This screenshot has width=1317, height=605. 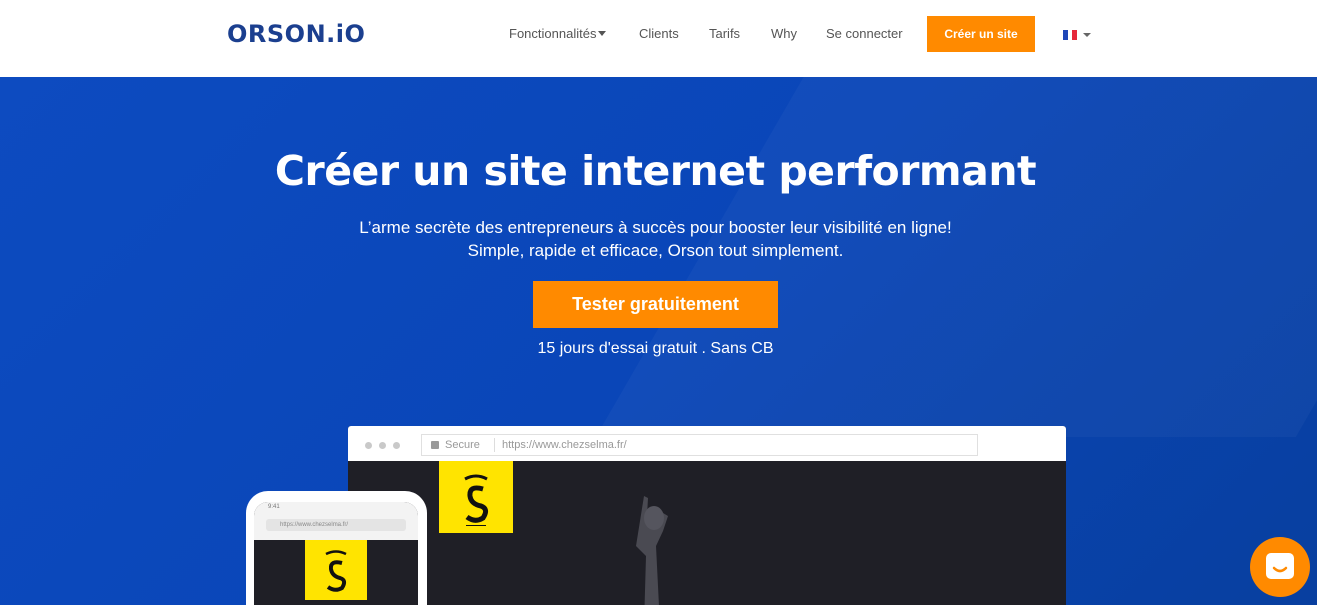 What do you see at coordinates (784, 33) in the screenshot?
I see `nav-why: Why` at bounding box center [784, 33].